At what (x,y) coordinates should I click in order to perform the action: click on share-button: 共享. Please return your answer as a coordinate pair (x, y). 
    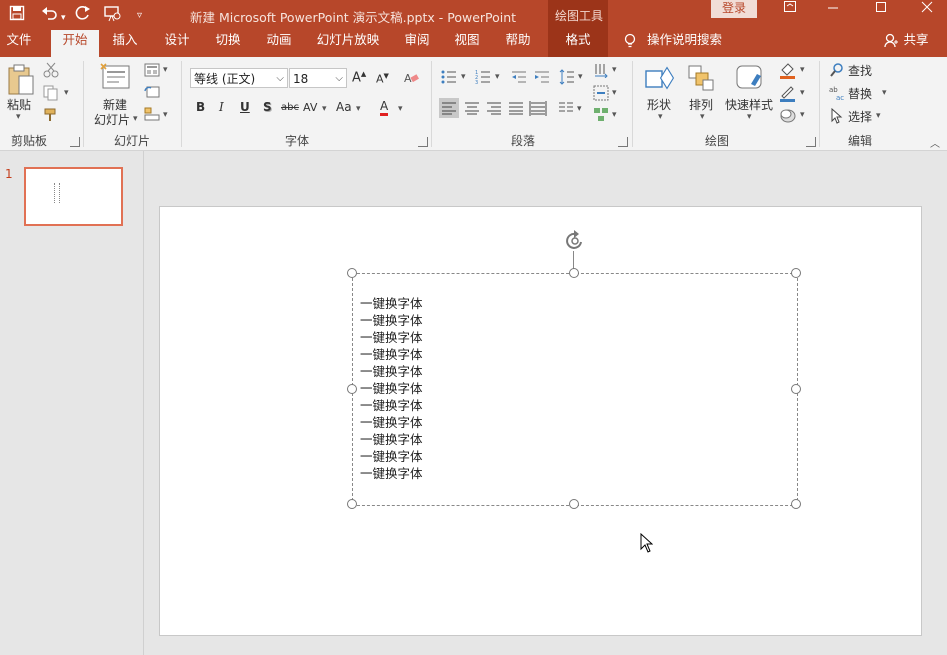
    Looking at the image, I should click on (916, 43).